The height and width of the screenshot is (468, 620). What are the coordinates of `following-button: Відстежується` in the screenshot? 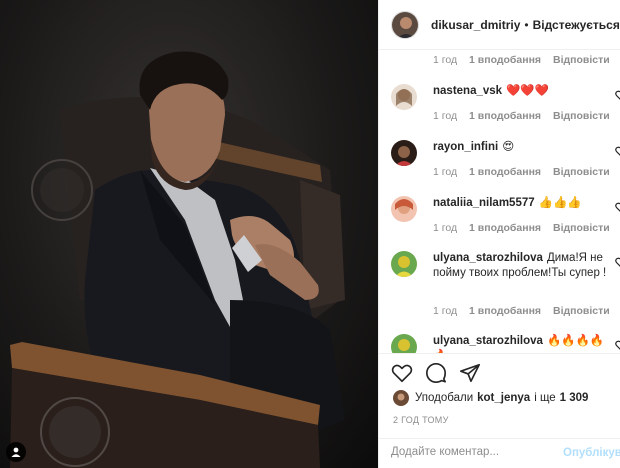 It's located at (576, 25).